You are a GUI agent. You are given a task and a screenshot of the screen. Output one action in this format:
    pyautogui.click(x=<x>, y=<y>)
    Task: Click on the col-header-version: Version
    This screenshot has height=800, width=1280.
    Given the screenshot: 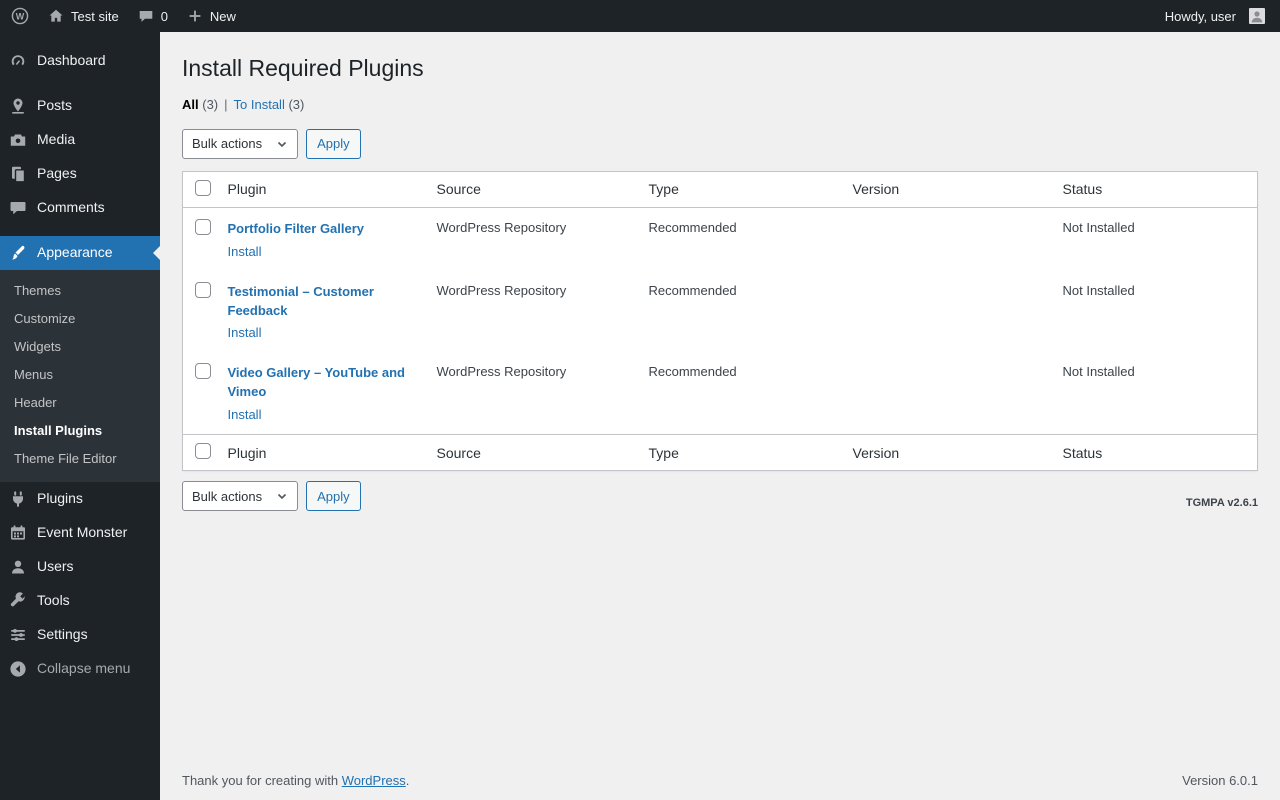 What is the action you would take?
    pyautogui.click(x=957, y=189)
    